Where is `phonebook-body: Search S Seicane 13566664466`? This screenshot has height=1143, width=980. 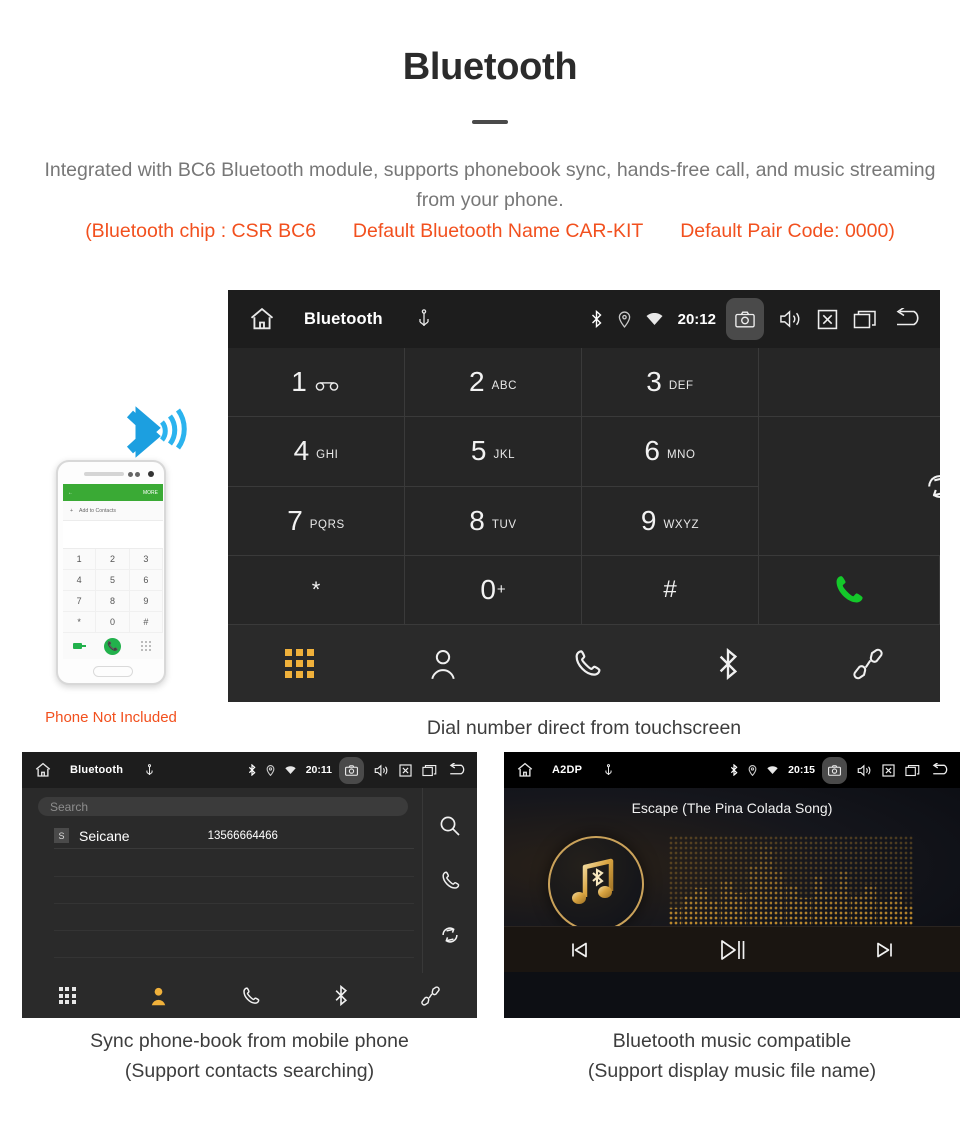
phonebook-body: Search S Seicane 13566664466 is located at coordinates (249, 880).